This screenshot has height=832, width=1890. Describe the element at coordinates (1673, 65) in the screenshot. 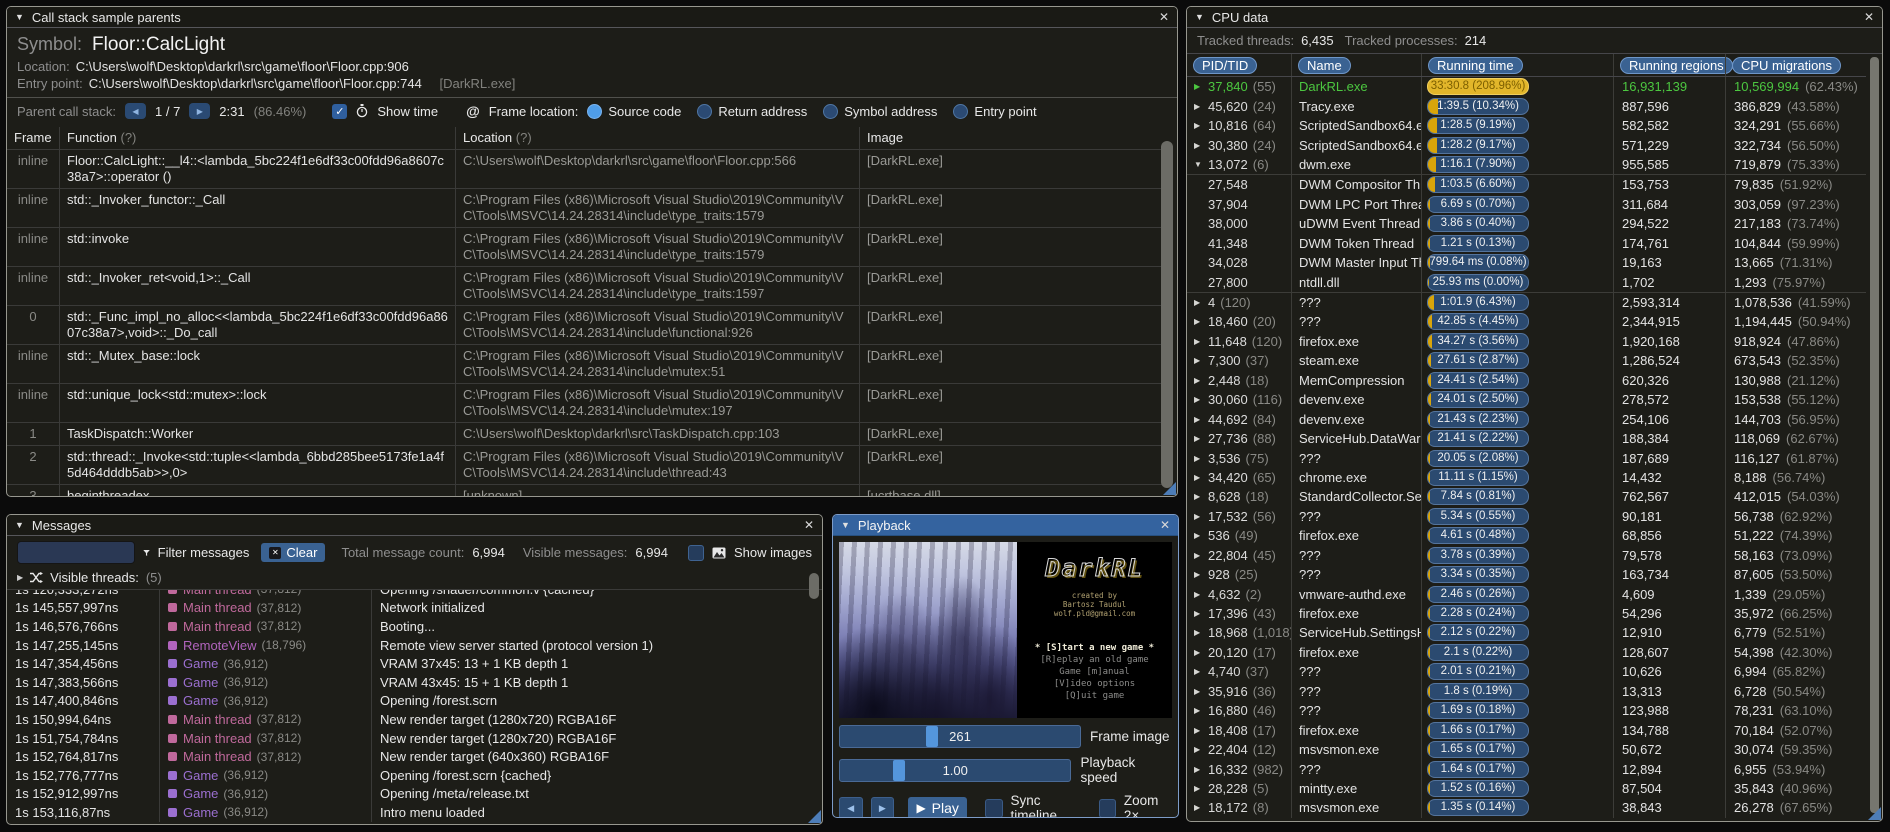

I see `column-header-running-regions: Running regions` at that location.